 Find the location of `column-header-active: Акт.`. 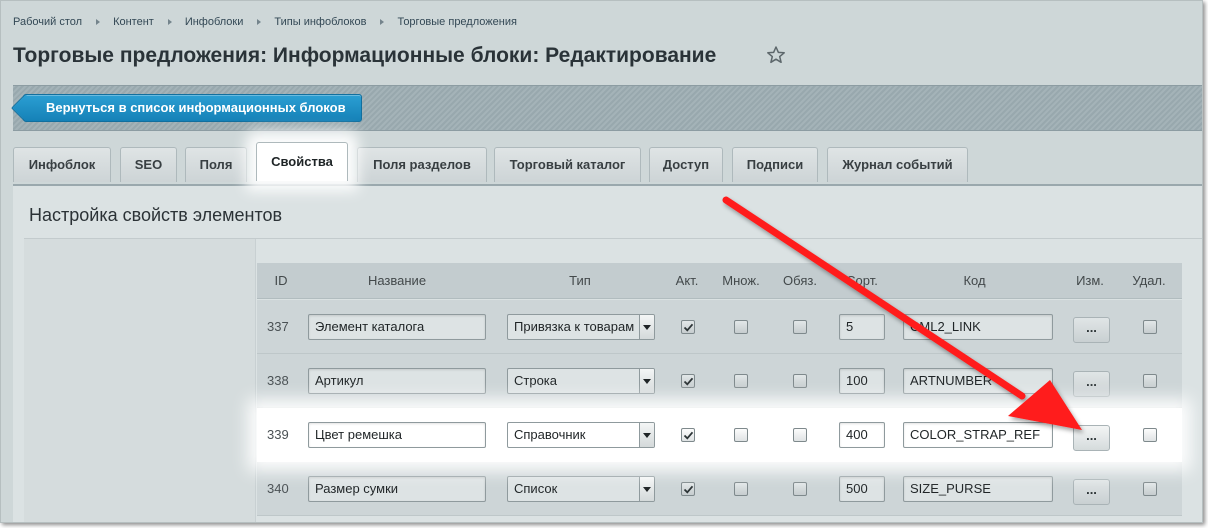

column-header-active: Акт. is located at coordinates (687, 280).